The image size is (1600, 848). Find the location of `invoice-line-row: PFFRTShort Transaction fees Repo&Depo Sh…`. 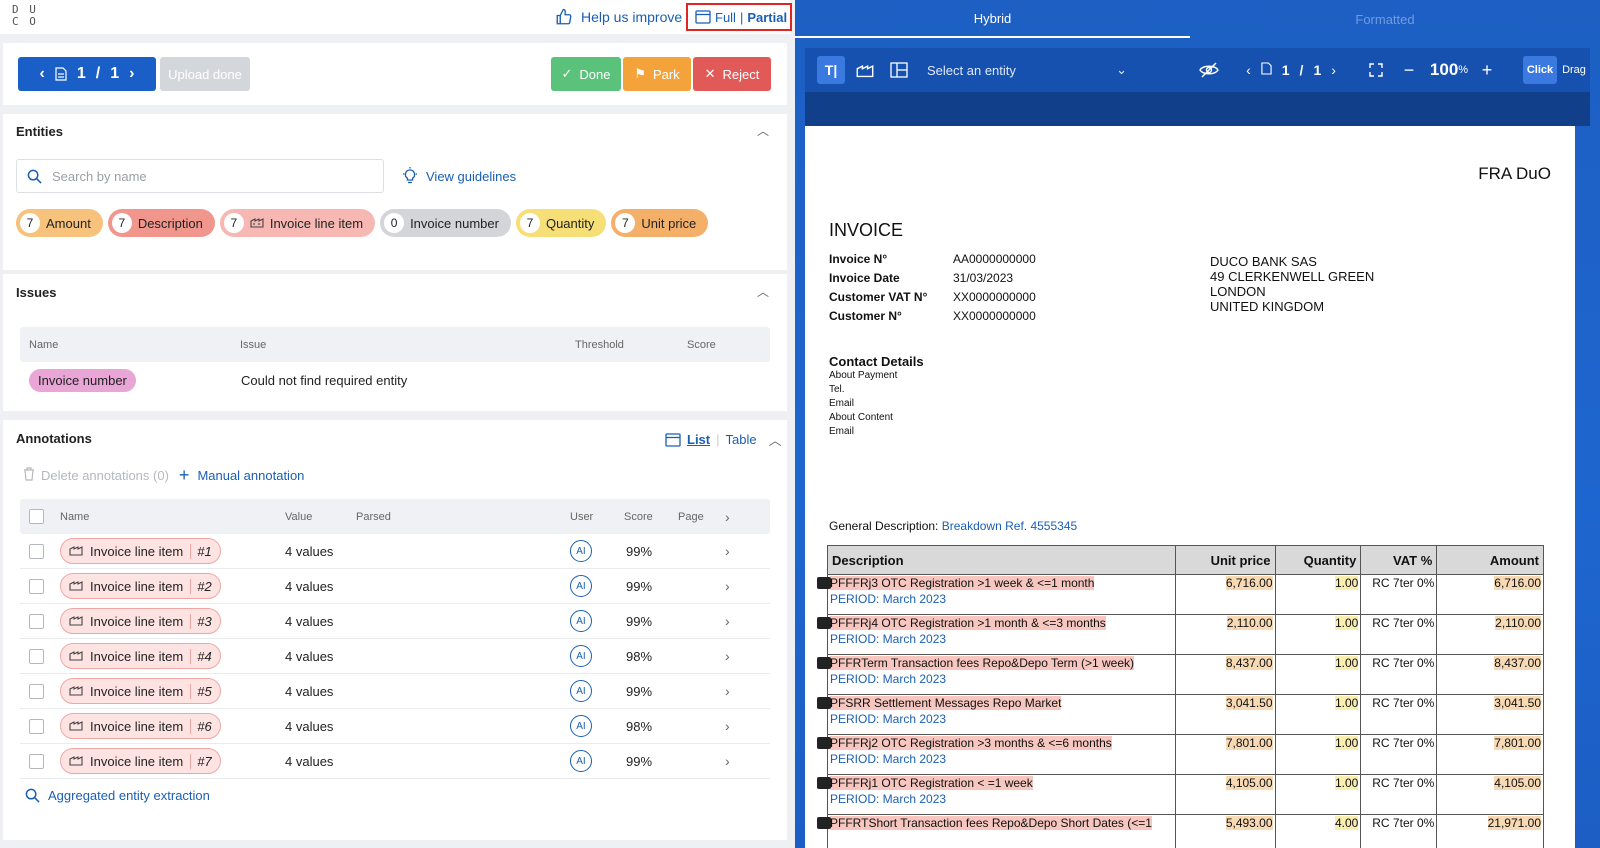

invoice-line-row: PFFRTShort Transaction fees Repo&Depo Sh… is located at coordinates (1185, 823).